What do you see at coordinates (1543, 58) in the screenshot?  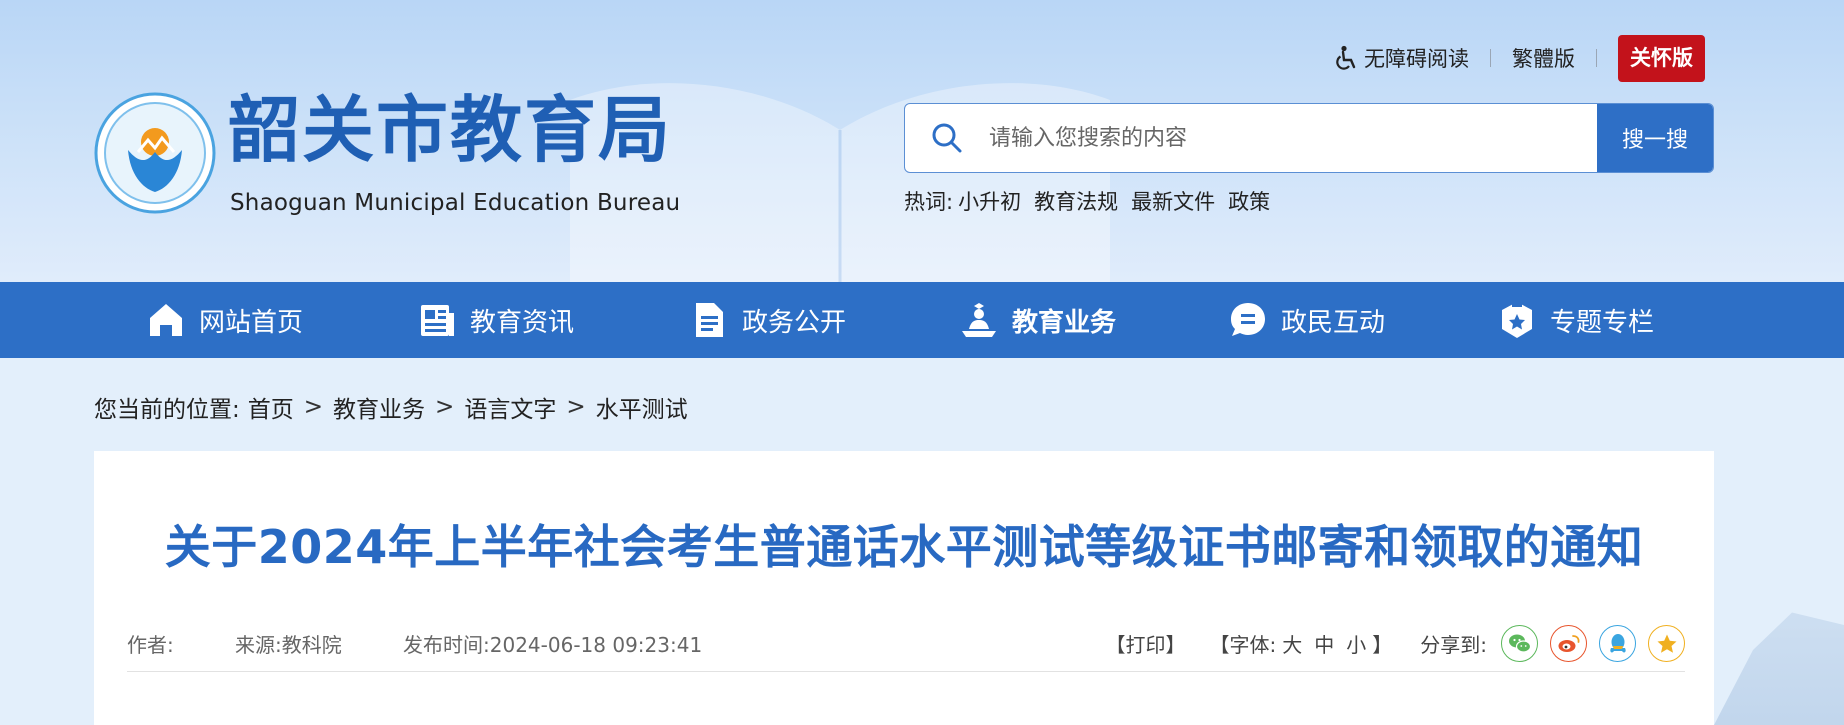 I see `traditional-chinese-link: 繁體版` at bounding box center [1543, 58].